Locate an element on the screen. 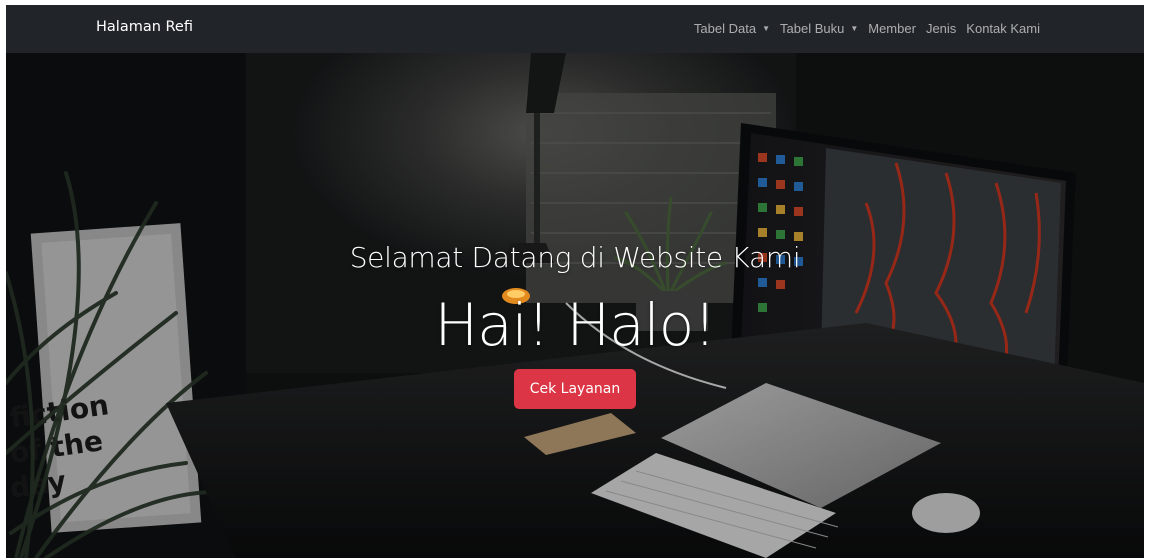 This screenshot has width=1150, height=558. nav-item-jenis: Jenis is located at coordinates (941, 28).